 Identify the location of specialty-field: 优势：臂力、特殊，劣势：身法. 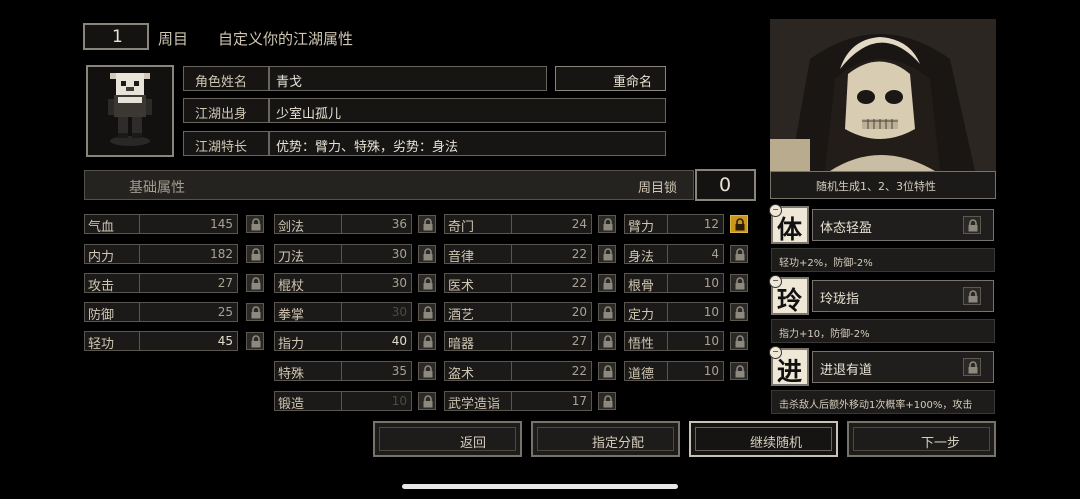
(467, 143).